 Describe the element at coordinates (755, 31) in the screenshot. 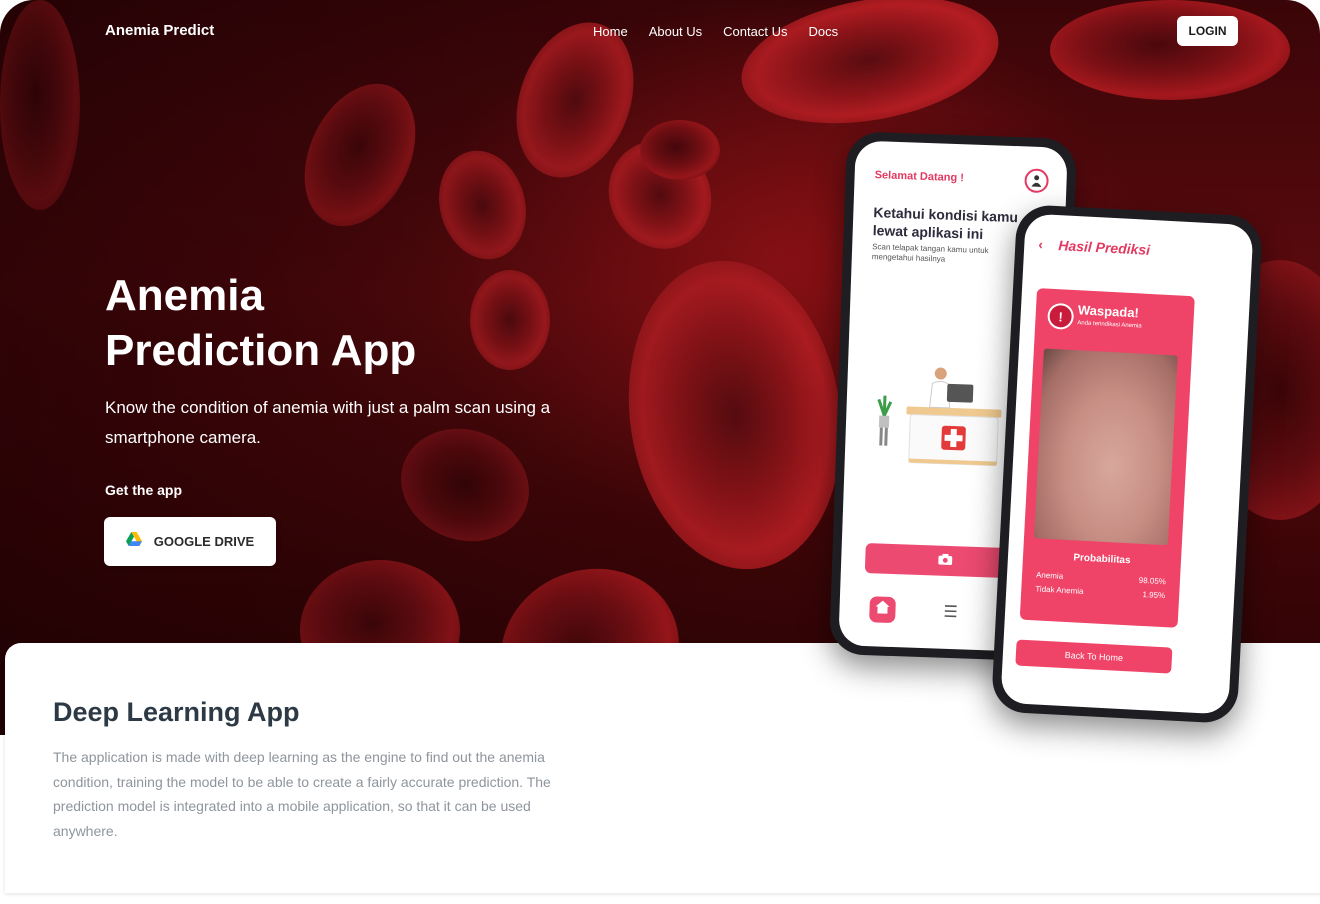

I see `nav-contact-us: Contact Us` at that location.